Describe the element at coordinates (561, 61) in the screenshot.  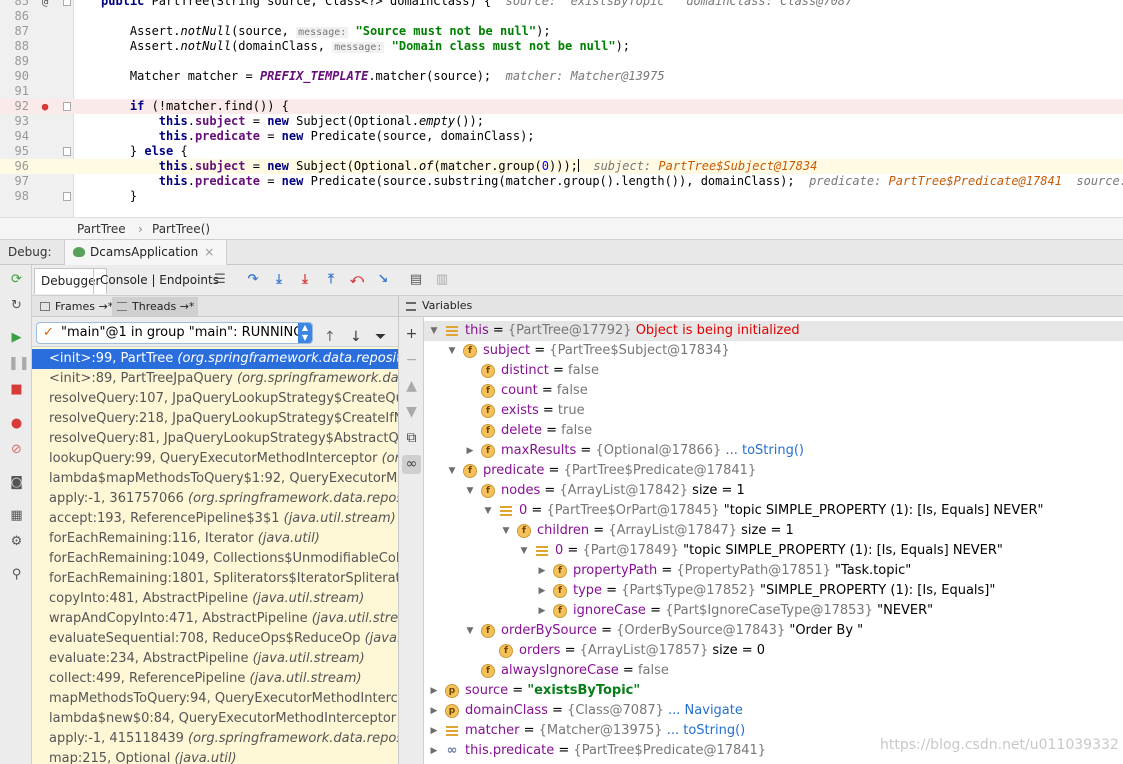
I see `code-line: 89` at that location.